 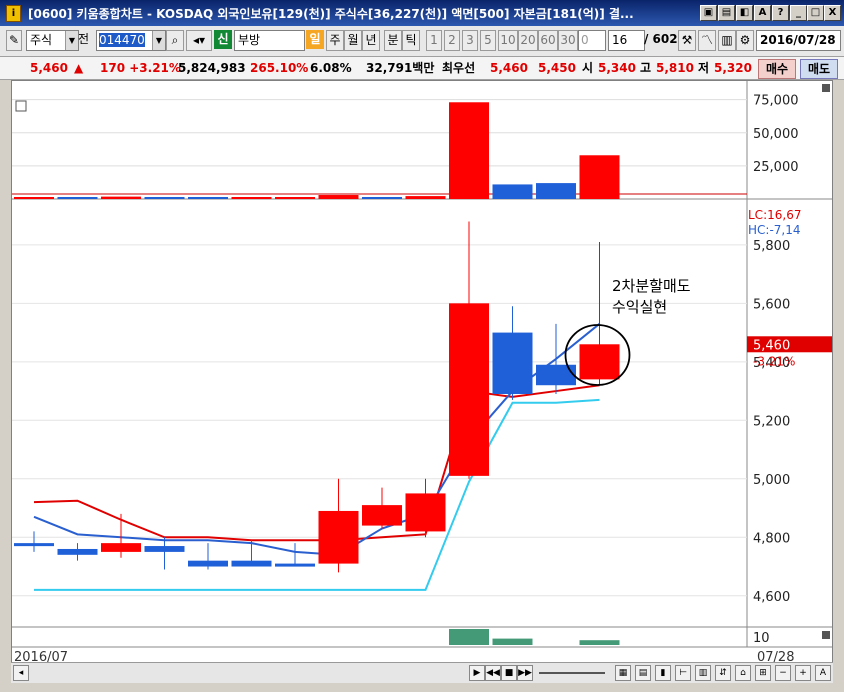 What do you see at coordinates (826, 88) in the screenshot?
I see `close-pane-icon` at bounding box center [826, 88].